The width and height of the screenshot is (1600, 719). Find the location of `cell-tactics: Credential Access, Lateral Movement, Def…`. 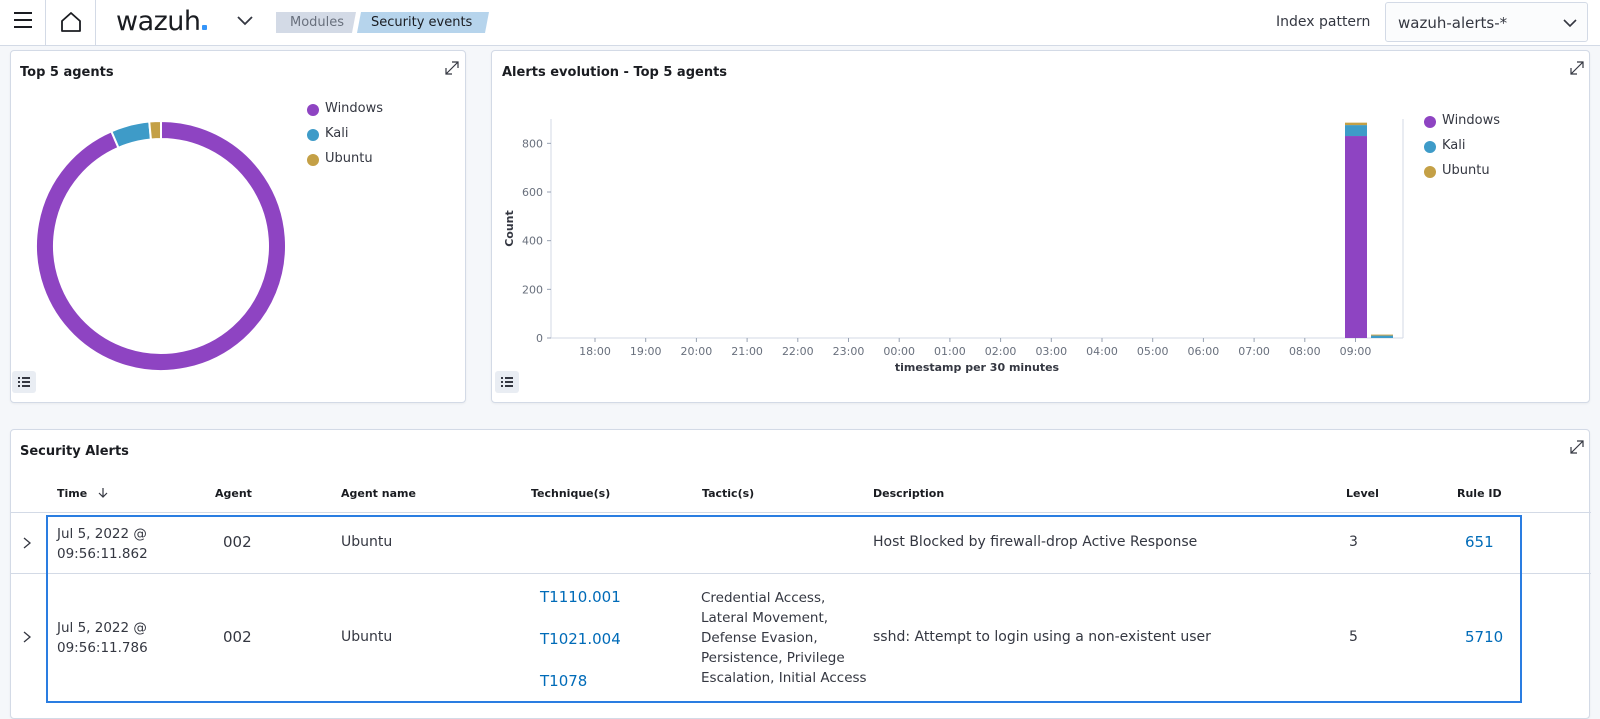

cell-tactics: Credential Access, Lateral Movement, Def… is located at coordinates (784, 638).